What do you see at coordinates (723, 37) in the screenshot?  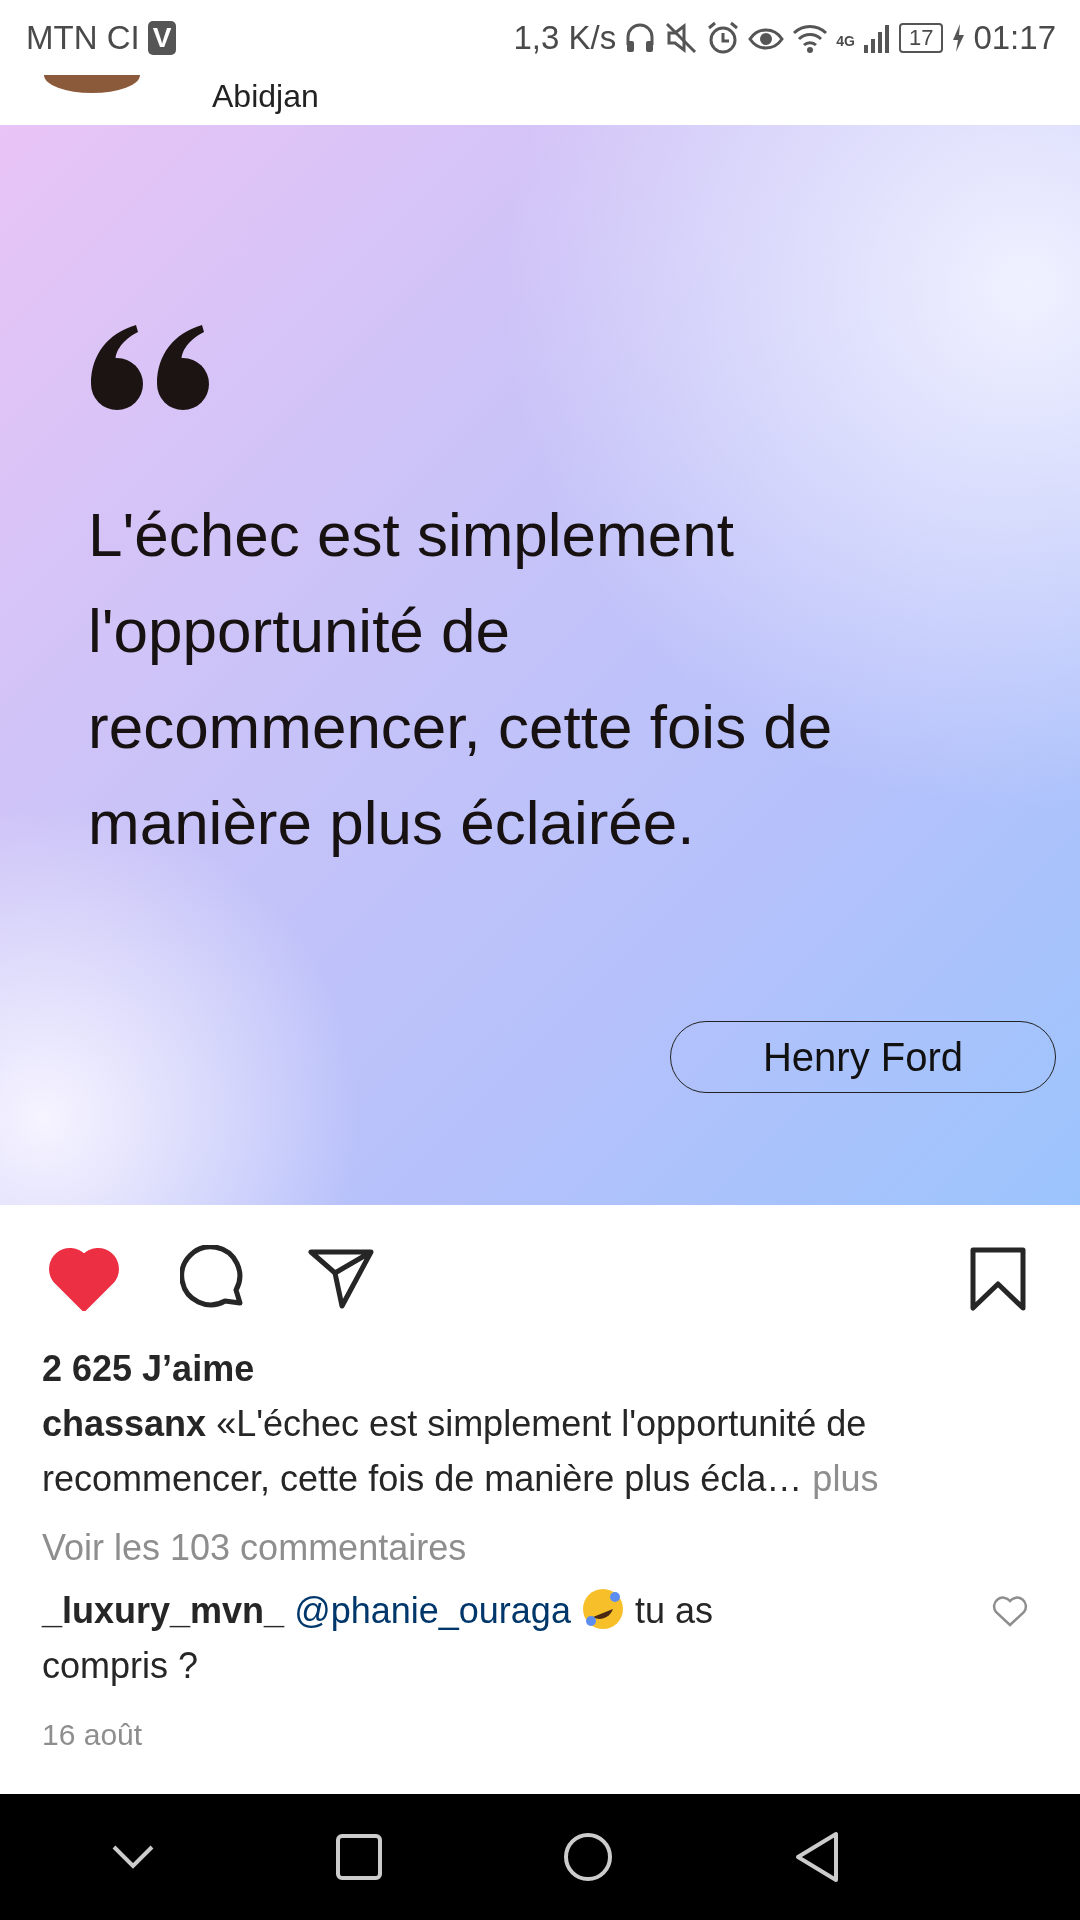 I see `alarm-icon` at bounding box center [723, 37].